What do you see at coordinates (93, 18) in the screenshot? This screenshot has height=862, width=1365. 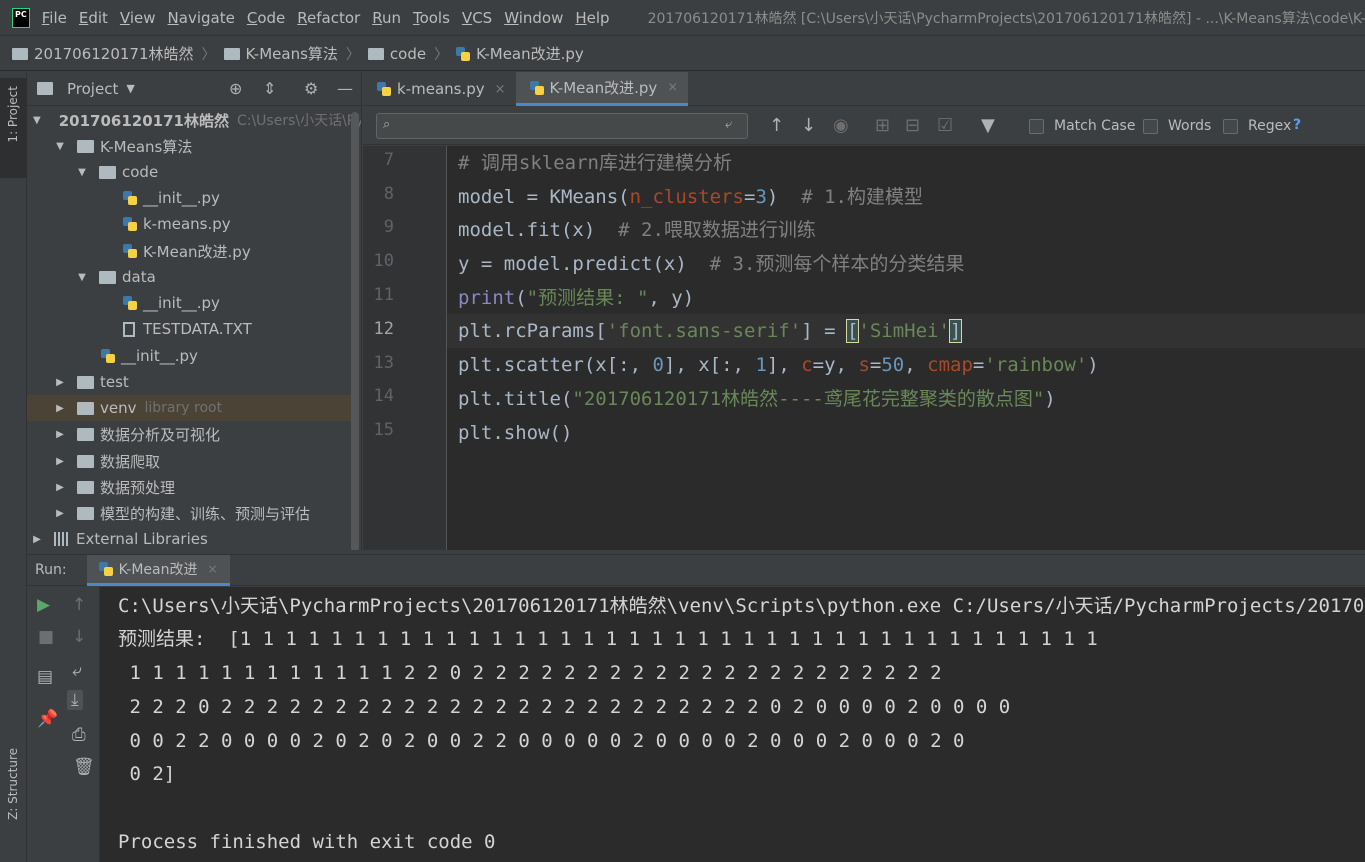 I see `menu-edit: Edit` at bounding box center [93, 18].